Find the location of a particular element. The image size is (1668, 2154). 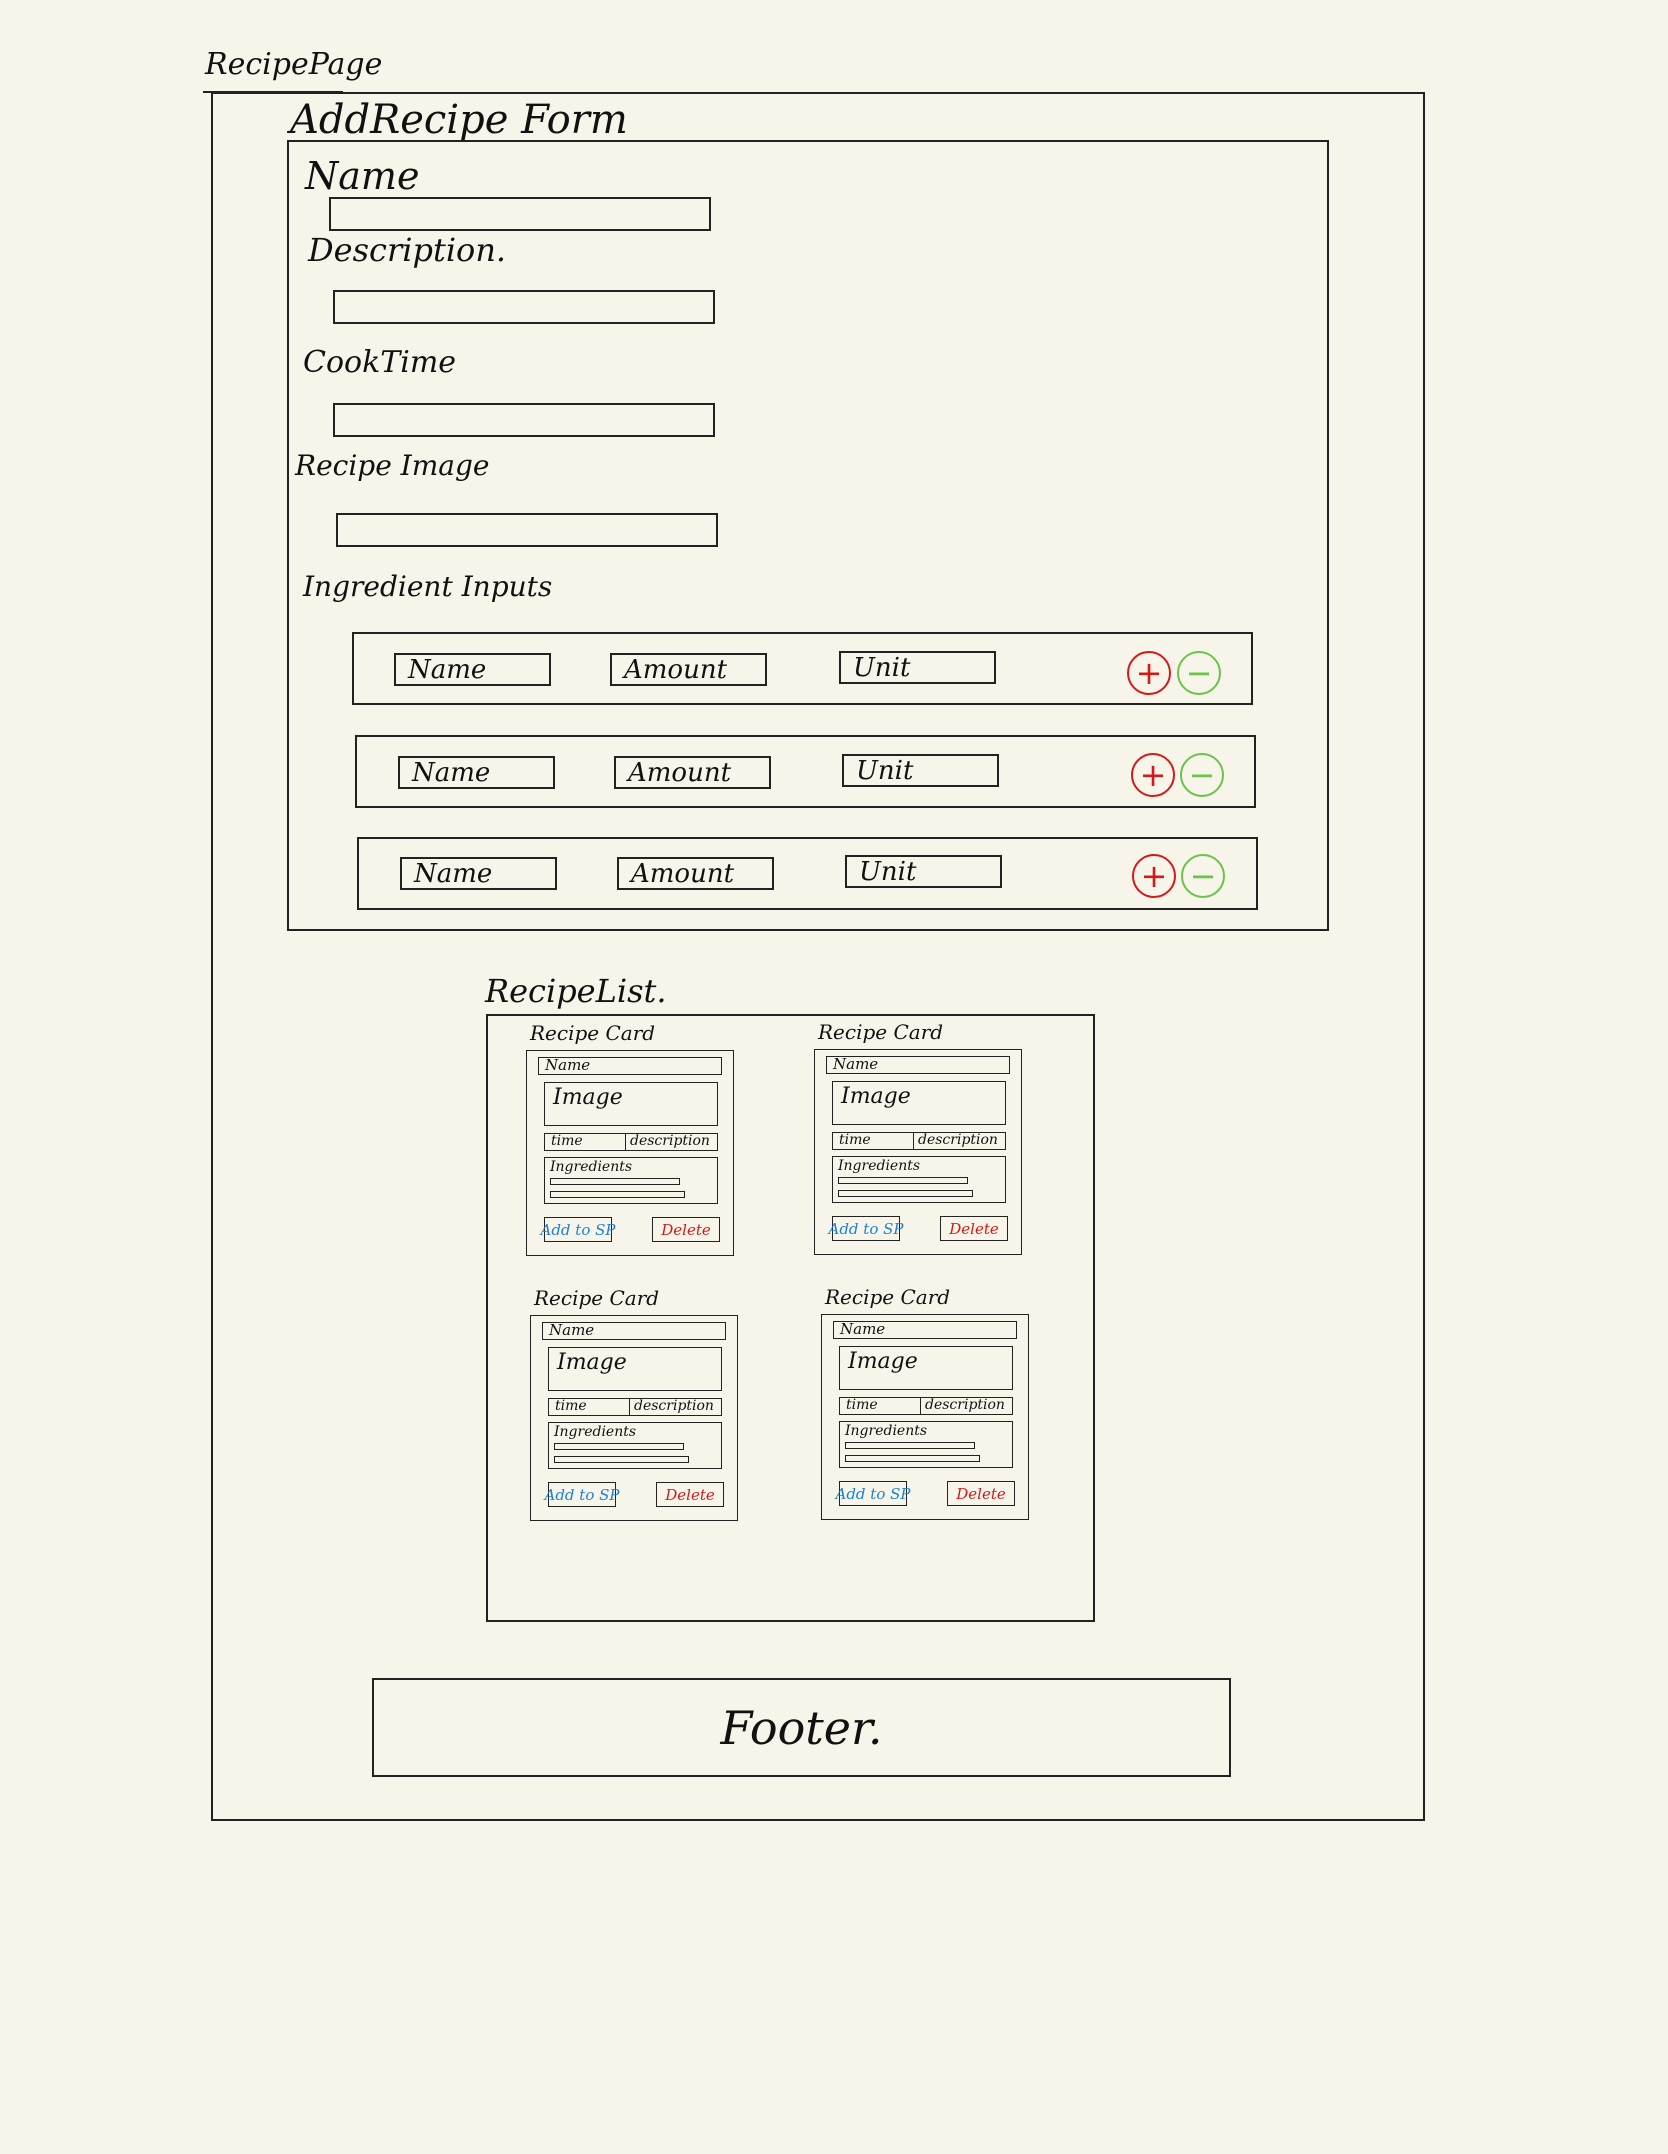

recipe-image-input is located at coordinates (527, 530).